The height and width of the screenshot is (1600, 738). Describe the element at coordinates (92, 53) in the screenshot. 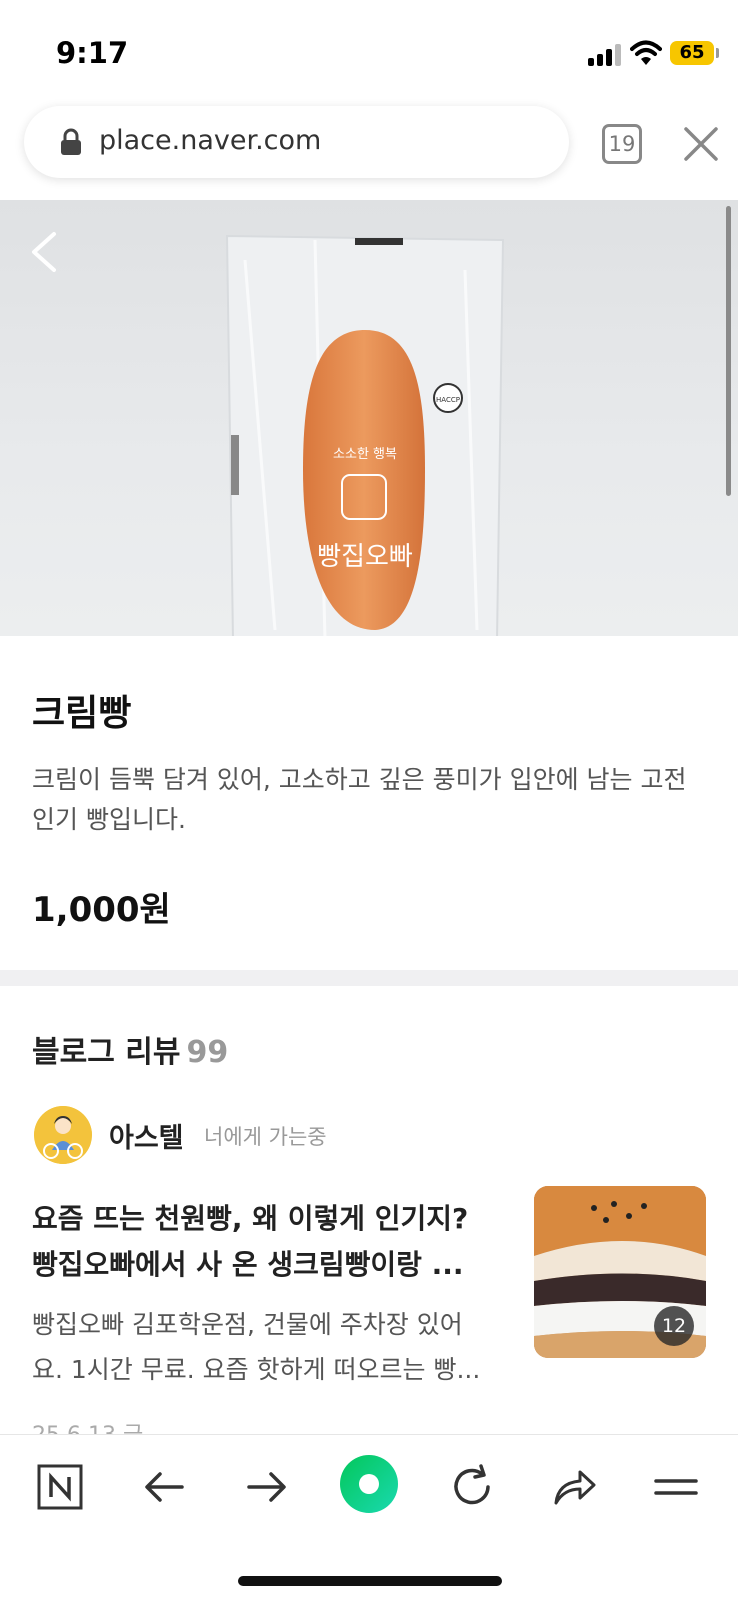

I see `status-time: 9:17` at that location.